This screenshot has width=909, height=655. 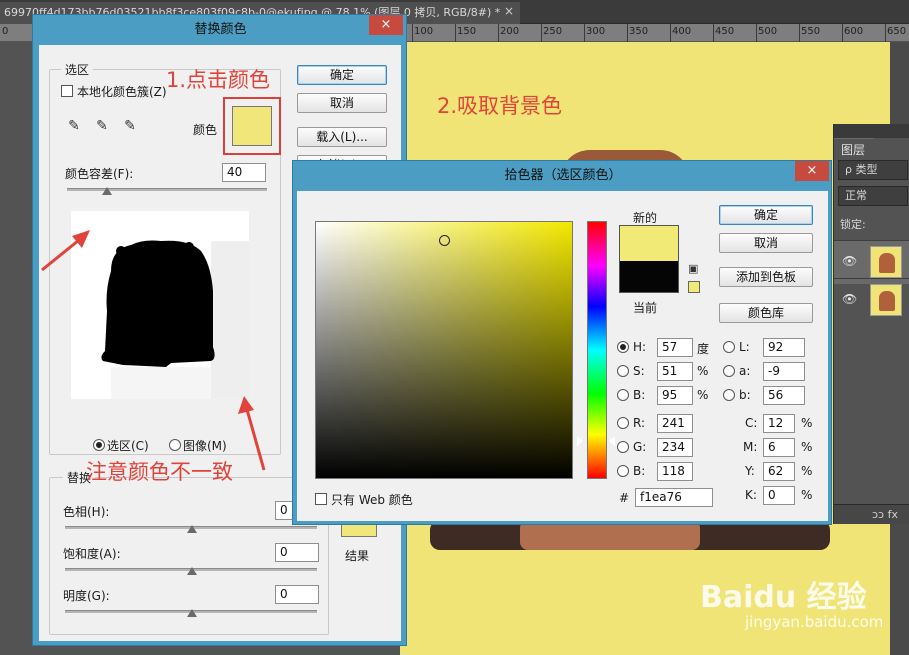 What do you see at coordinates (649, 243) in the screenshot?
I see `new-color-swatch` at bounding box center [649, 243].